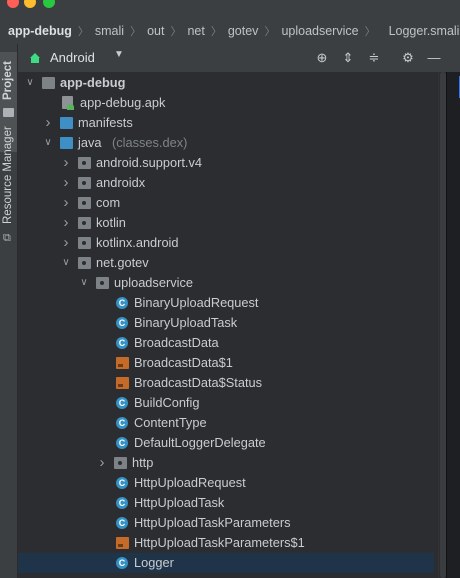 The height and width of the screenshot is (578, 460). What do you see at coordinates (226, 123) in the screenshot?
I see `tree-row: › manifests` at bounding box center [226, 123].